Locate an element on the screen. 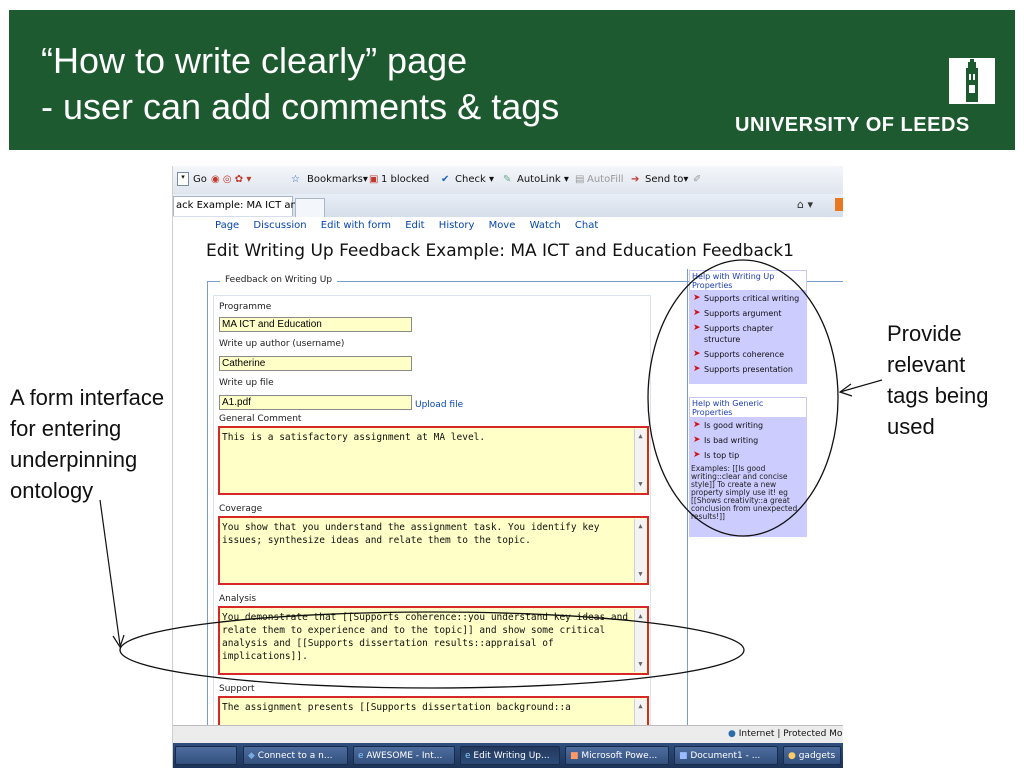 This screenshot has width=1024, height=768. network-icon: ◆ is located at coordinates (253, 756).